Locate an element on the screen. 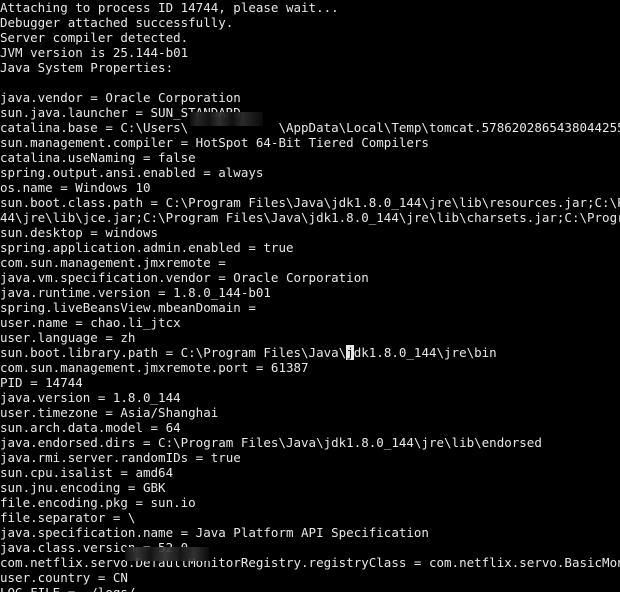 The image size is (620, 592). console-line: PID = 14744 is located at coordinates (41, 382).